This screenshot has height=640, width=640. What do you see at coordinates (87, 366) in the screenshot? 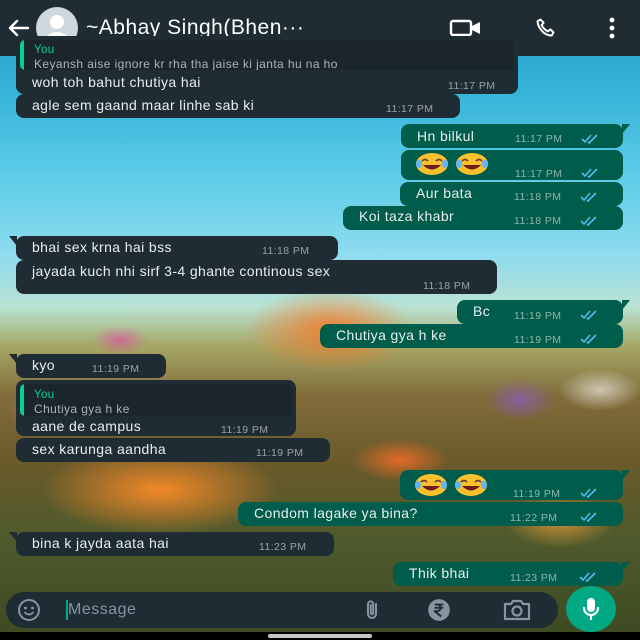
I see `message-incoming: kyo 11:19 PM` at bounding box center [87, 366].